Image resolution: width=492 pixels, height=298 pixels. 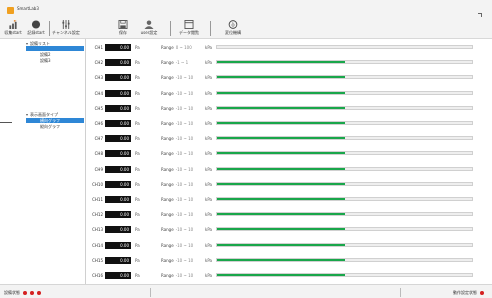 I want to click on status-separator, so click(x=150, y=292).